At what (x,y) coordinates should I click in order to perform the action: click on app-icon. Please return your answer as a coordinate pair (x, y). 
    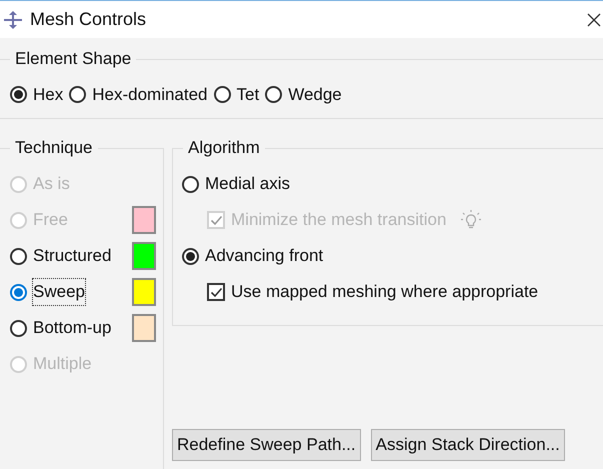
    Looking at the image, I should click on (13, 19).